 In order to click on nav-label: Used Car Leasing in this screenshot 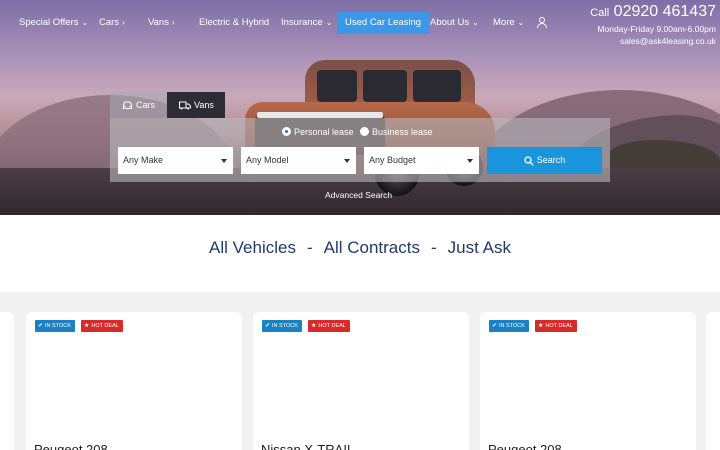, I will do `click(383, 22)`.